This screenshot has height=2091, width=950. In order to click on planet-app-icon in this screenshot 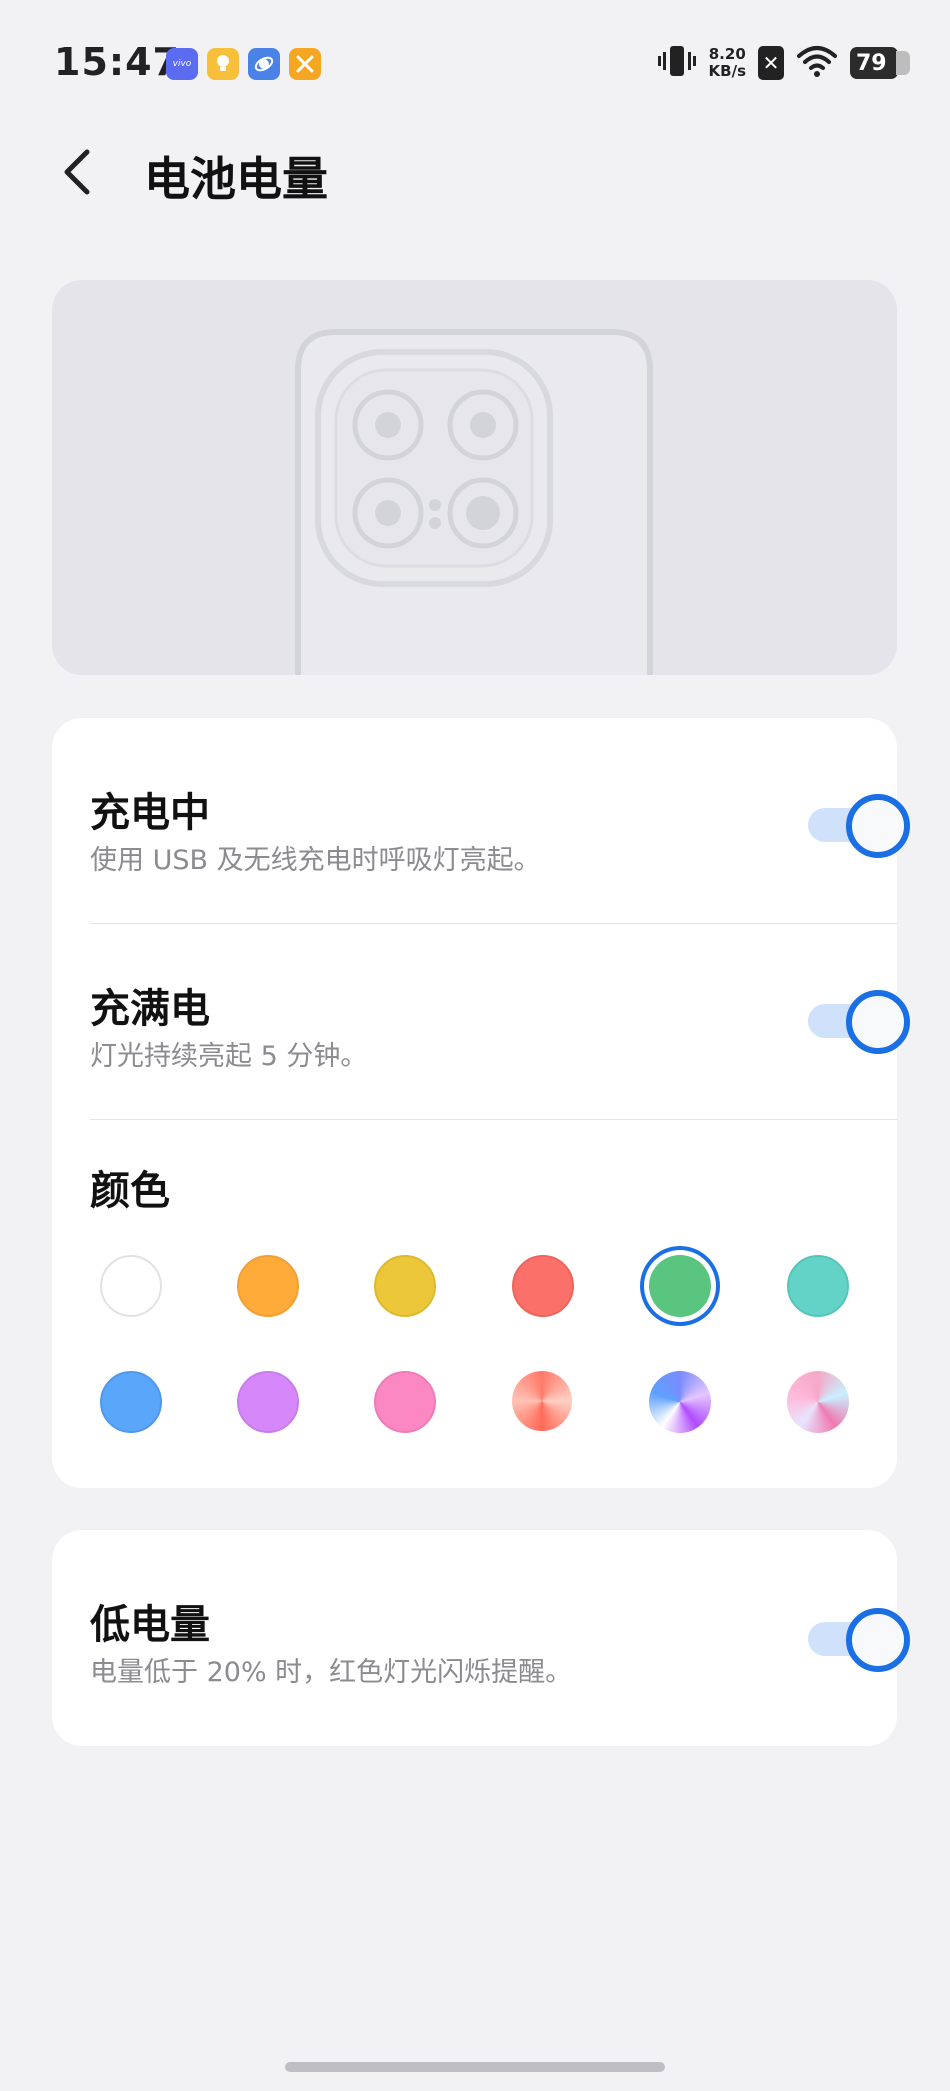, I will do `click(264, 64)`.